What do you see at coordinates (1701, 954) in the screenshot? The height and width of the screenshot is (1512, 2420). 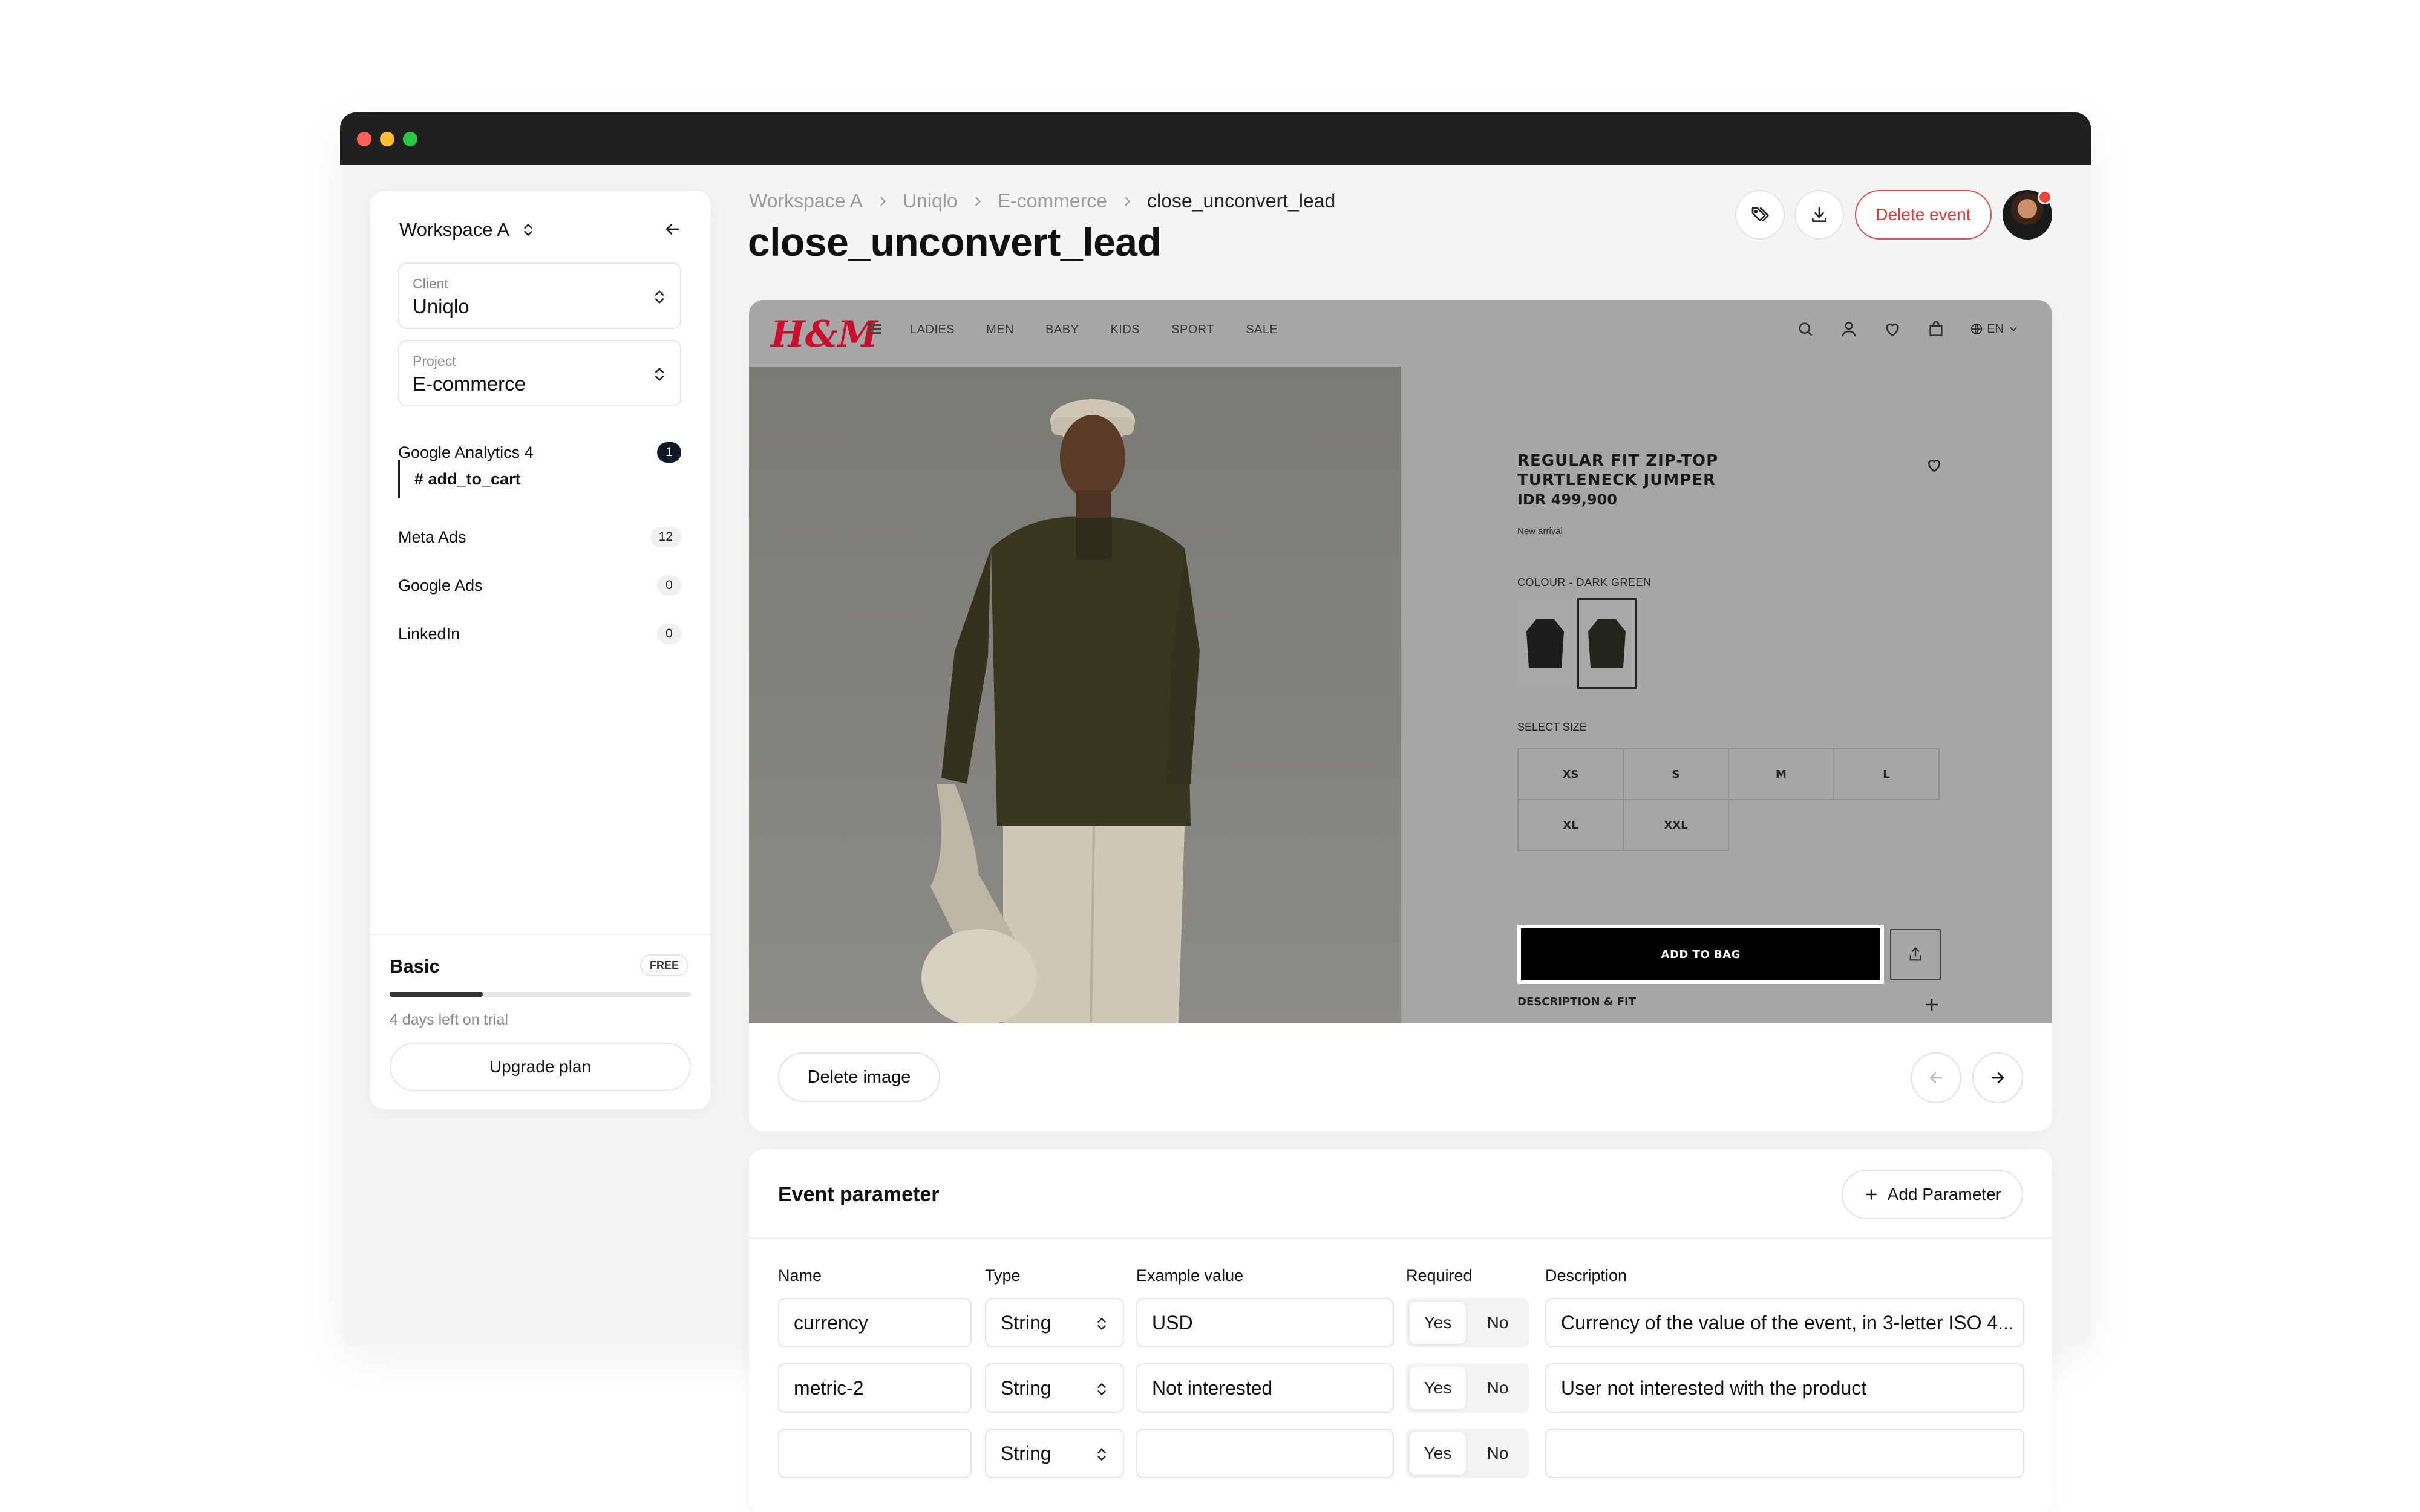 I see `add-to-bag-button: ADD TO BAG` at bounding box center [1701, 954].